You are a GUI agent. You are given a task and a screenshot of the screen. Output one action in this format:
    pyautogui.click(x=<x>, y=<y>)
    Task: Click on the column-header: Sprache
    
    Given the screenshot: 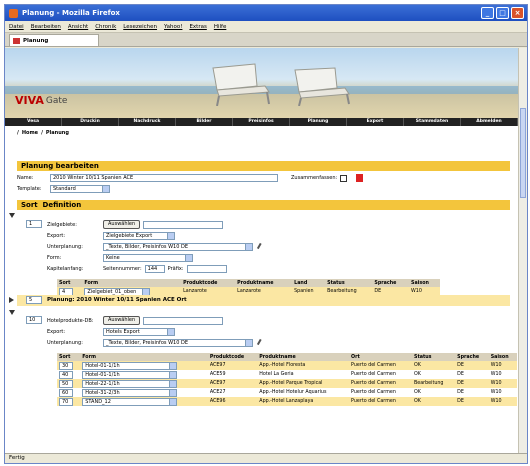 What is the action you would take?
    pyautogui.click(x=472, y=357)
    